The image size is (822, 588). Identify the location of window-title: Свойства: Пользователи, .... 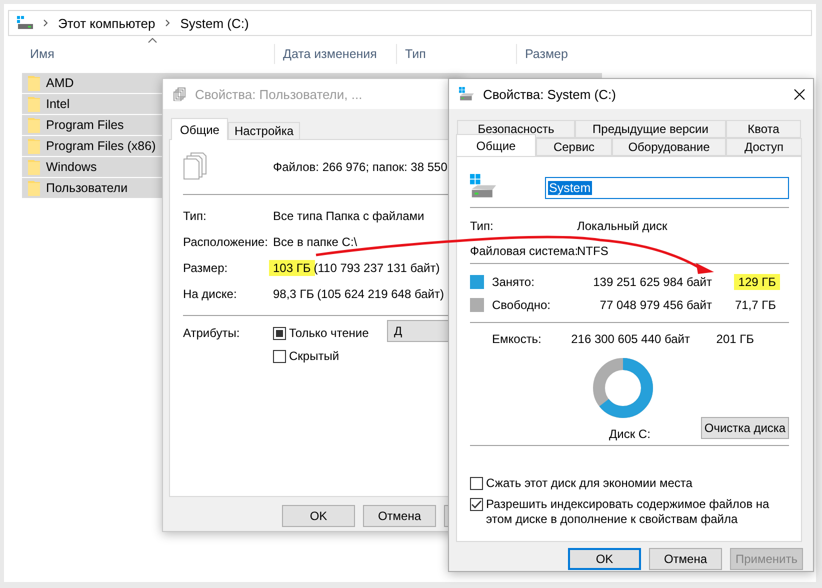
(279, 94).